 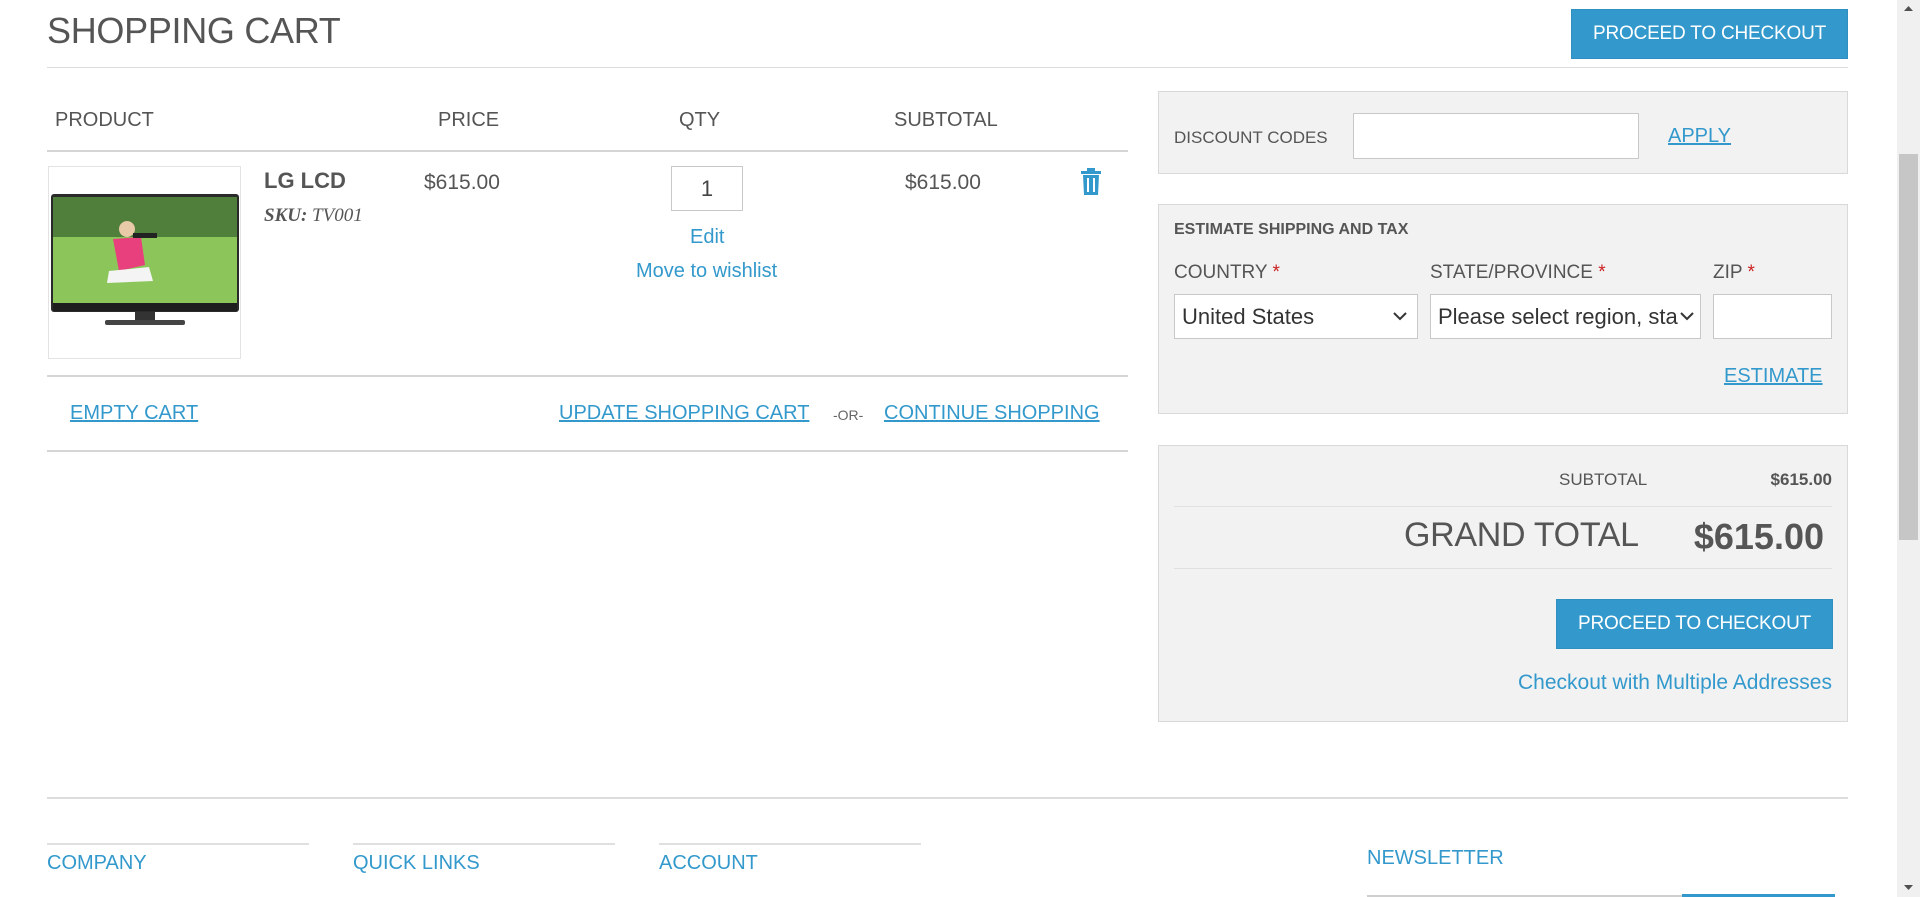 I want to click on row-divider, so click(x=587, y=376).